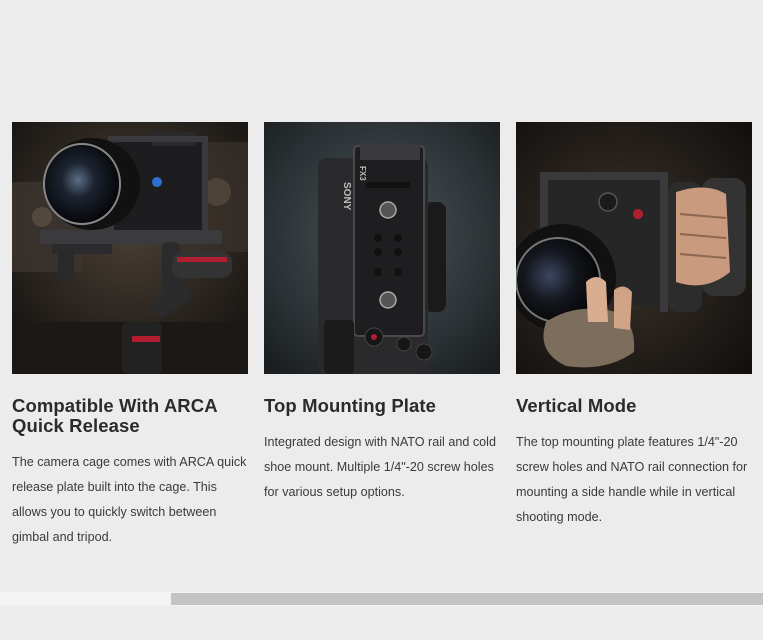 The height and width of the screenshot is (640, 763). I want to click on vertical-mode-photo, so click(634, 248).